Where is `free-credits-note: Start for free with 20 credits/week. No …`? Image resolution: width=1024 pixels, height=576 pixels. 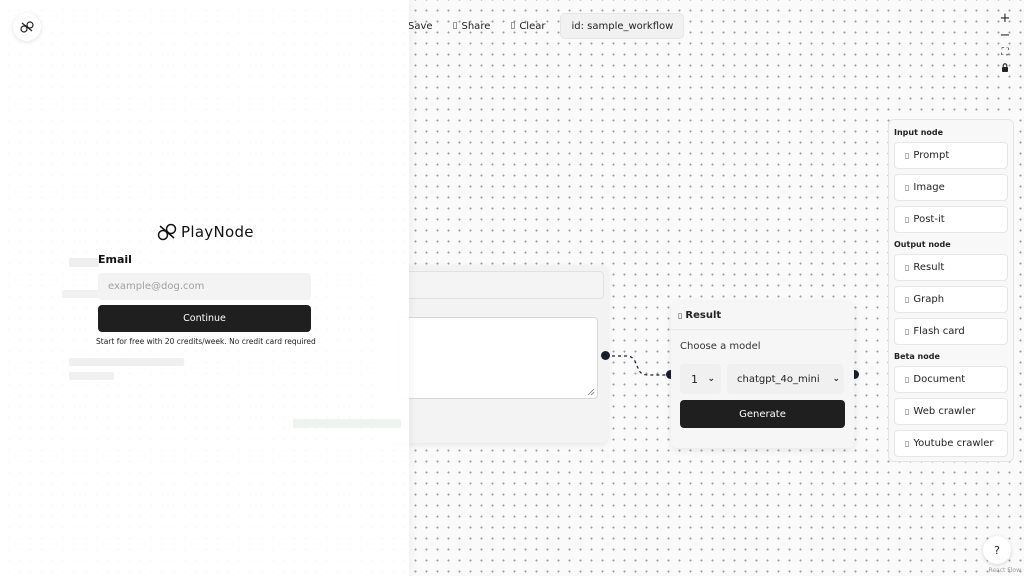 free-credits-note: Start for free with 20 credits/week. No … is located at coordinates (206, 341).